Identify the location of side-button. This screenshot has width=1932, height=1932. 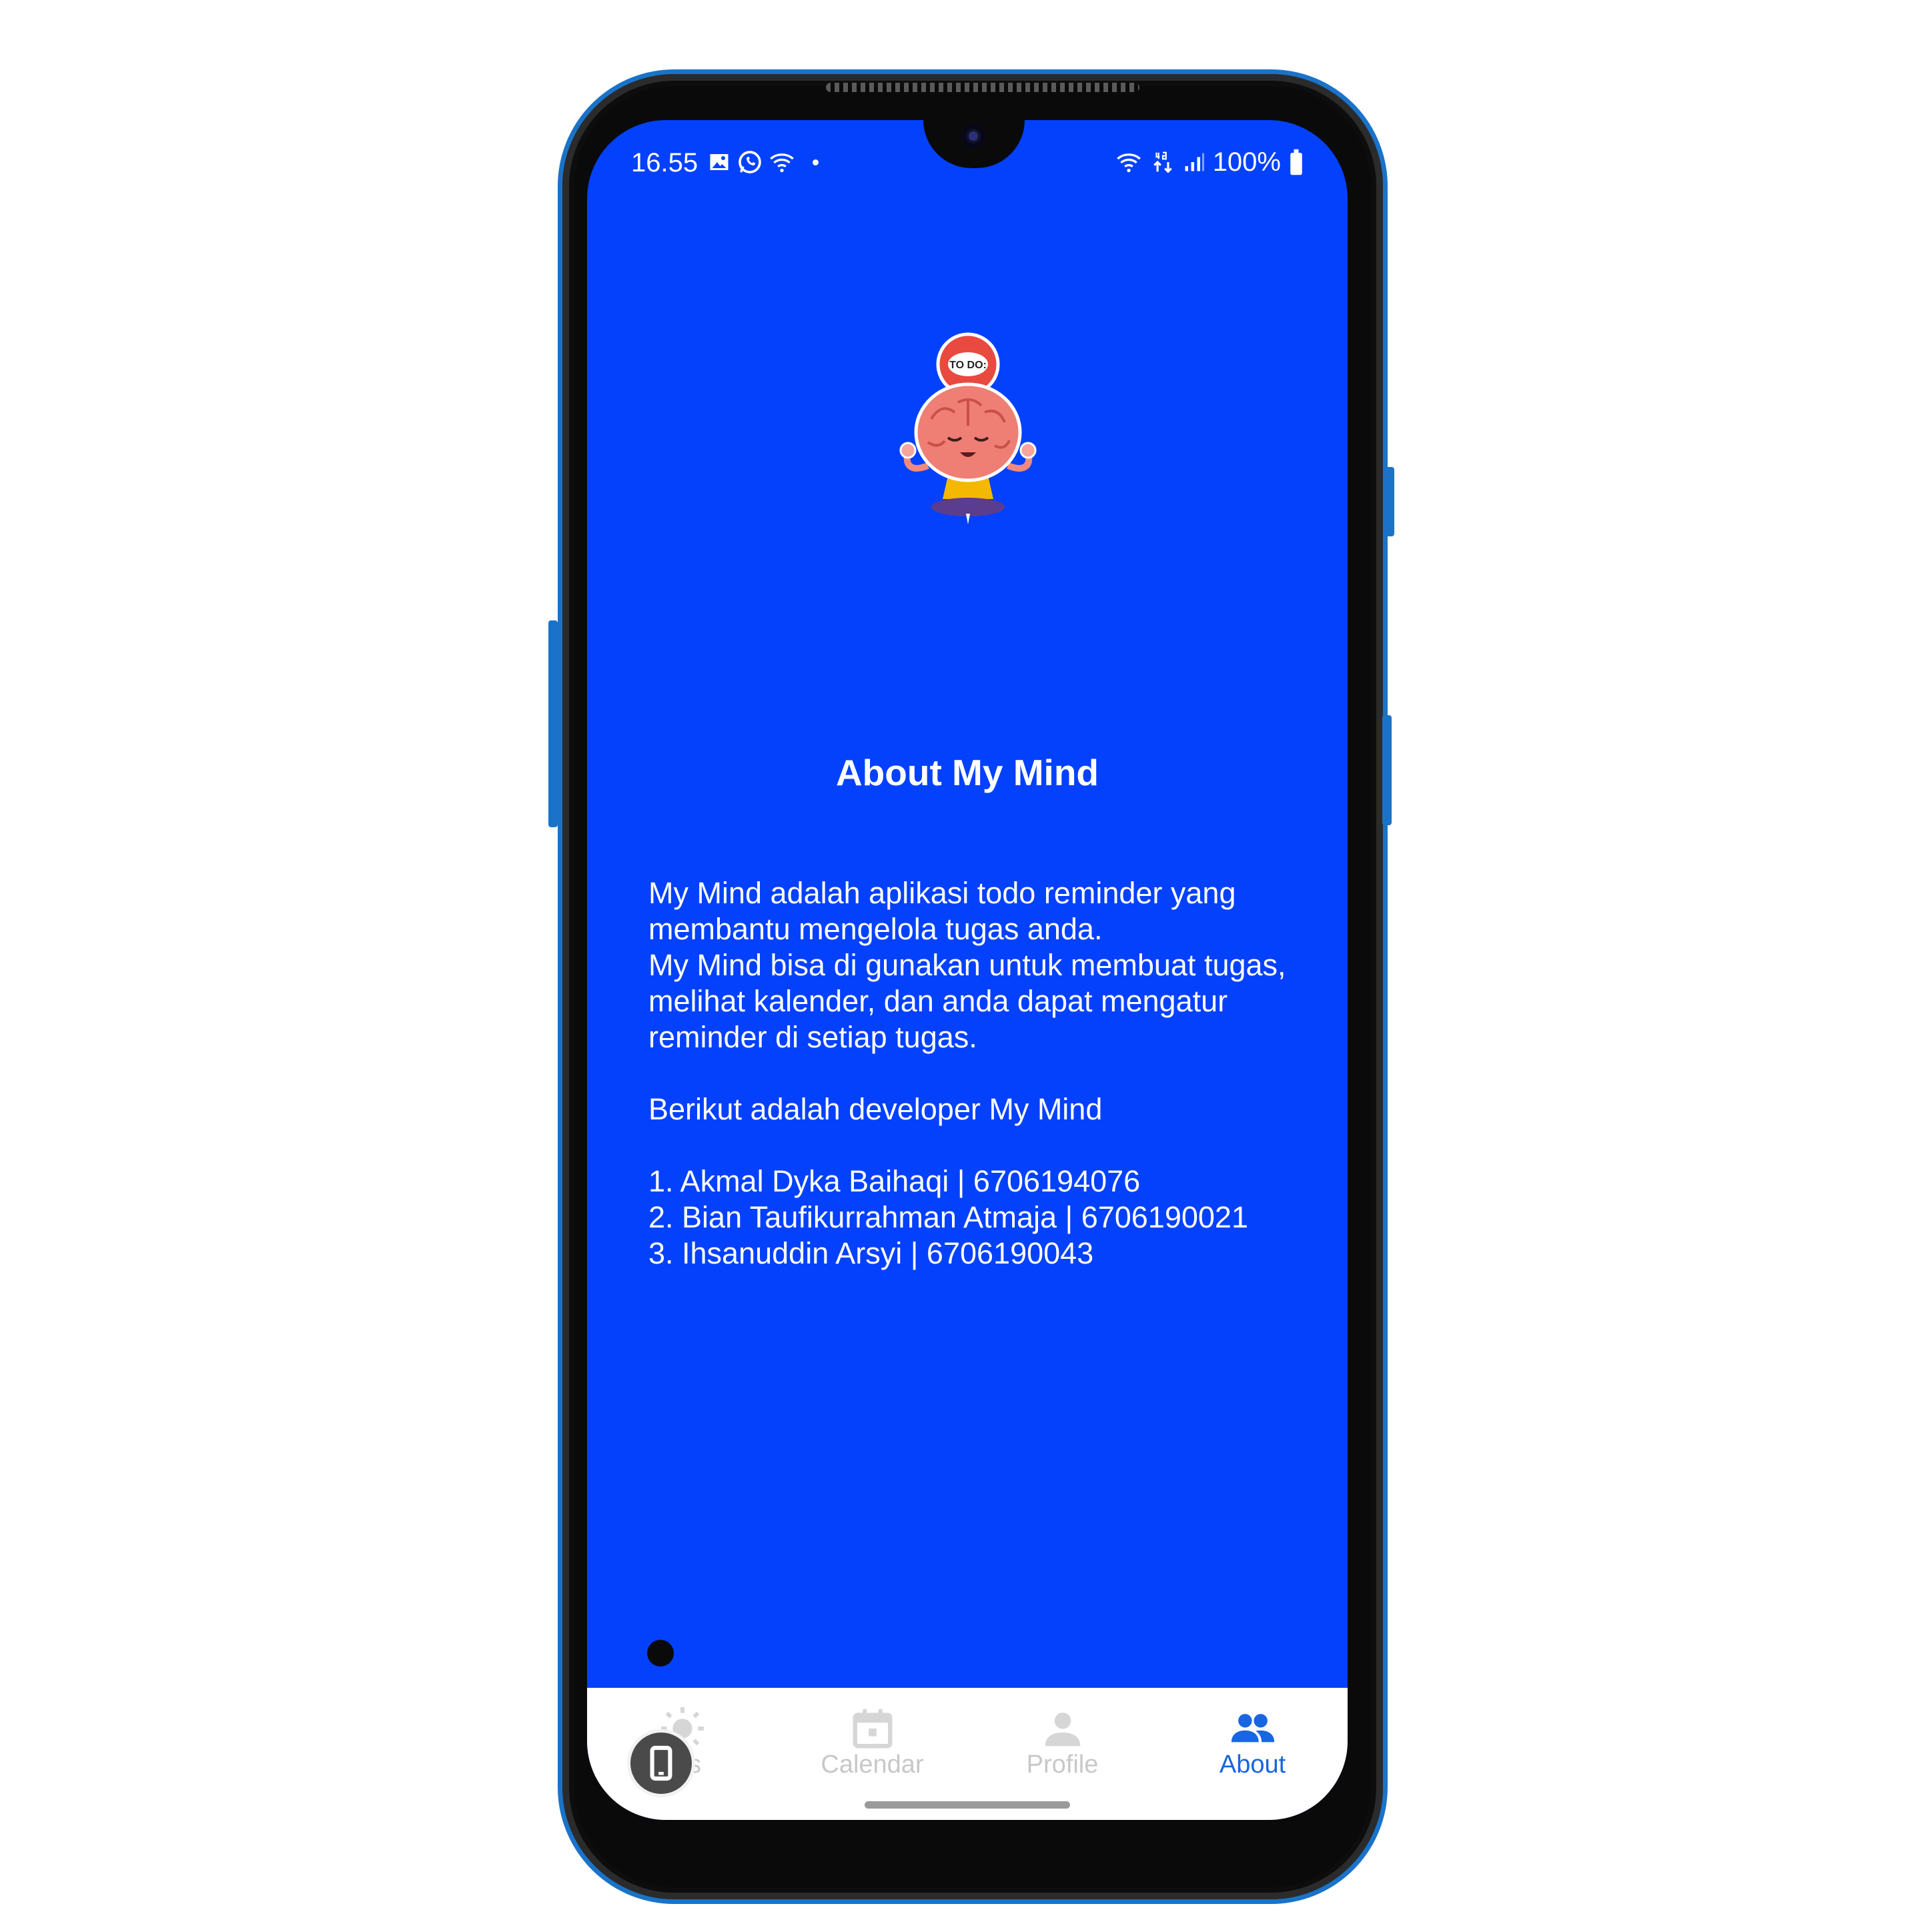
(1387, 770).